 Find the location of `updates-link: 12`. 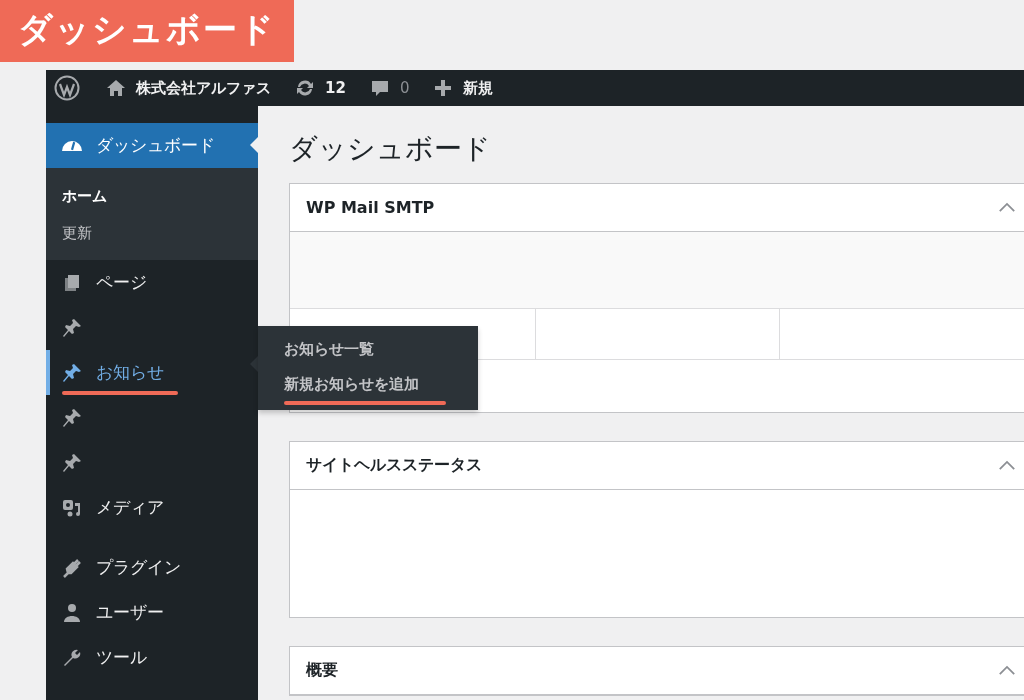

updates-link: 12 is located at coordinates (320, 88).